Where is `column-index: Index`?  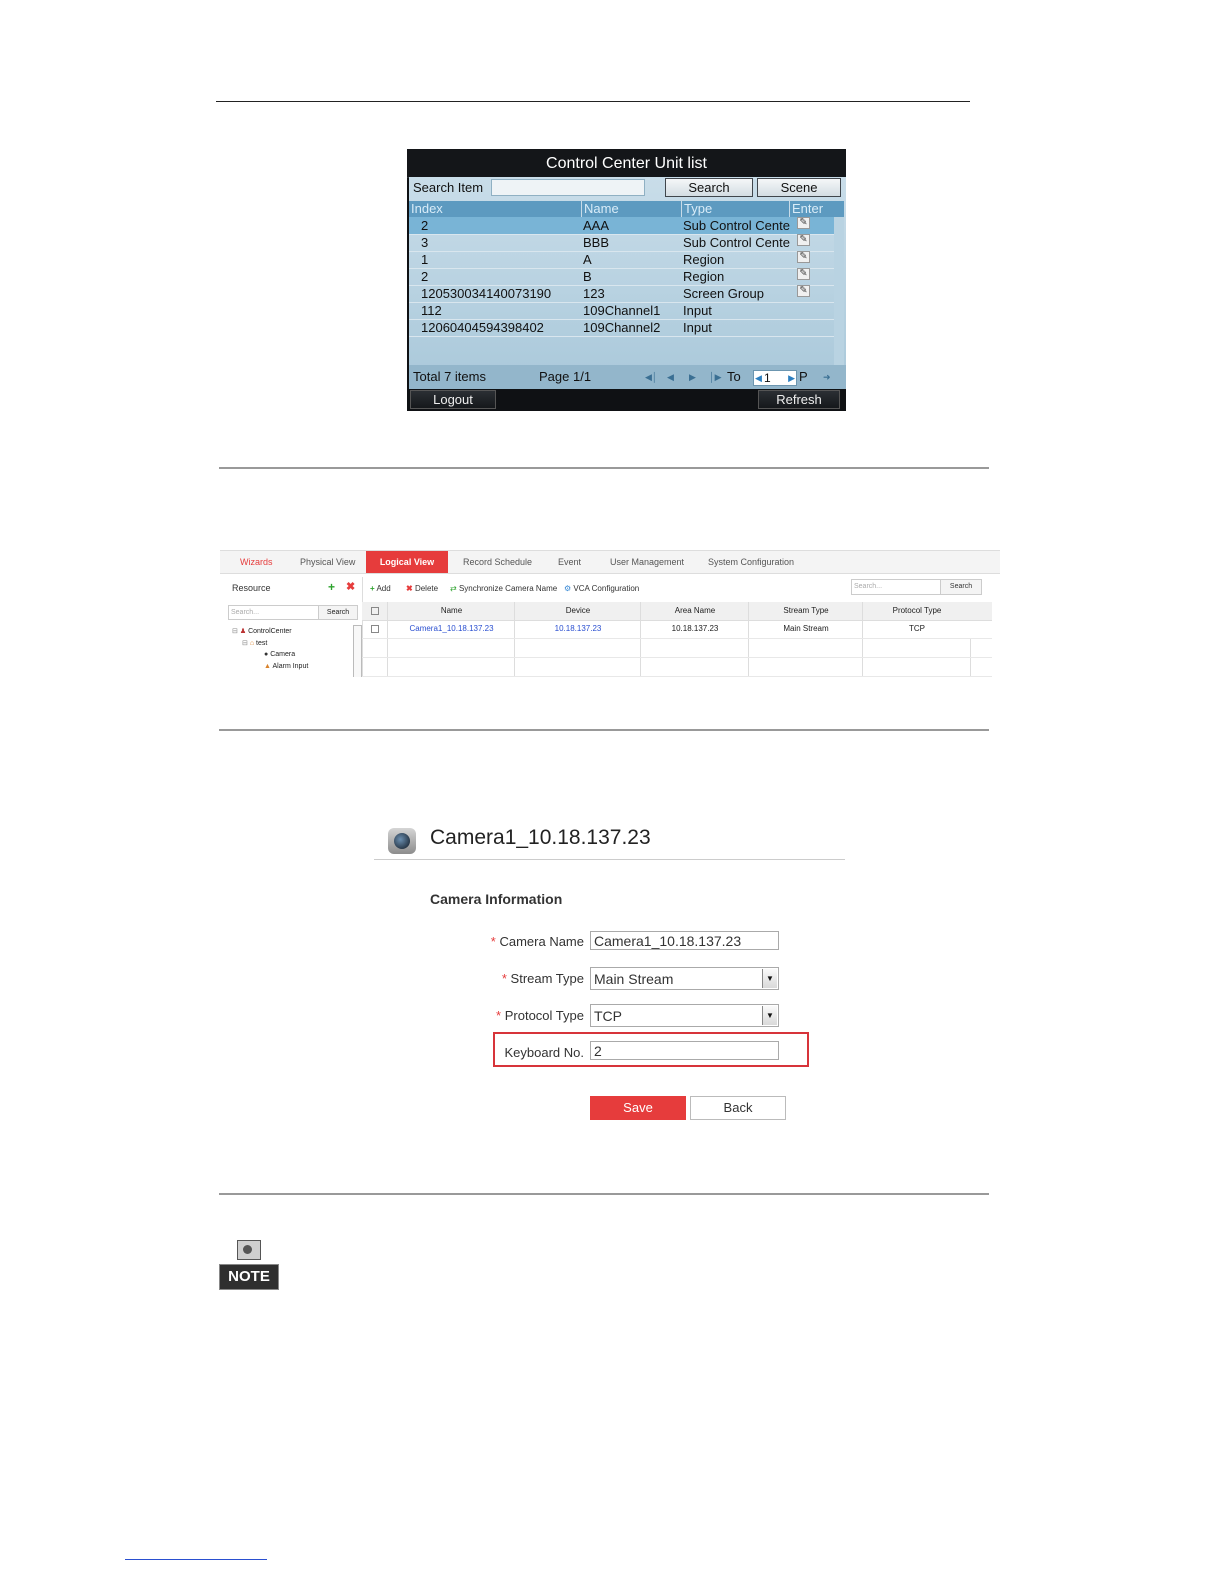
column-index: Index is located at coordinates (495, 209).